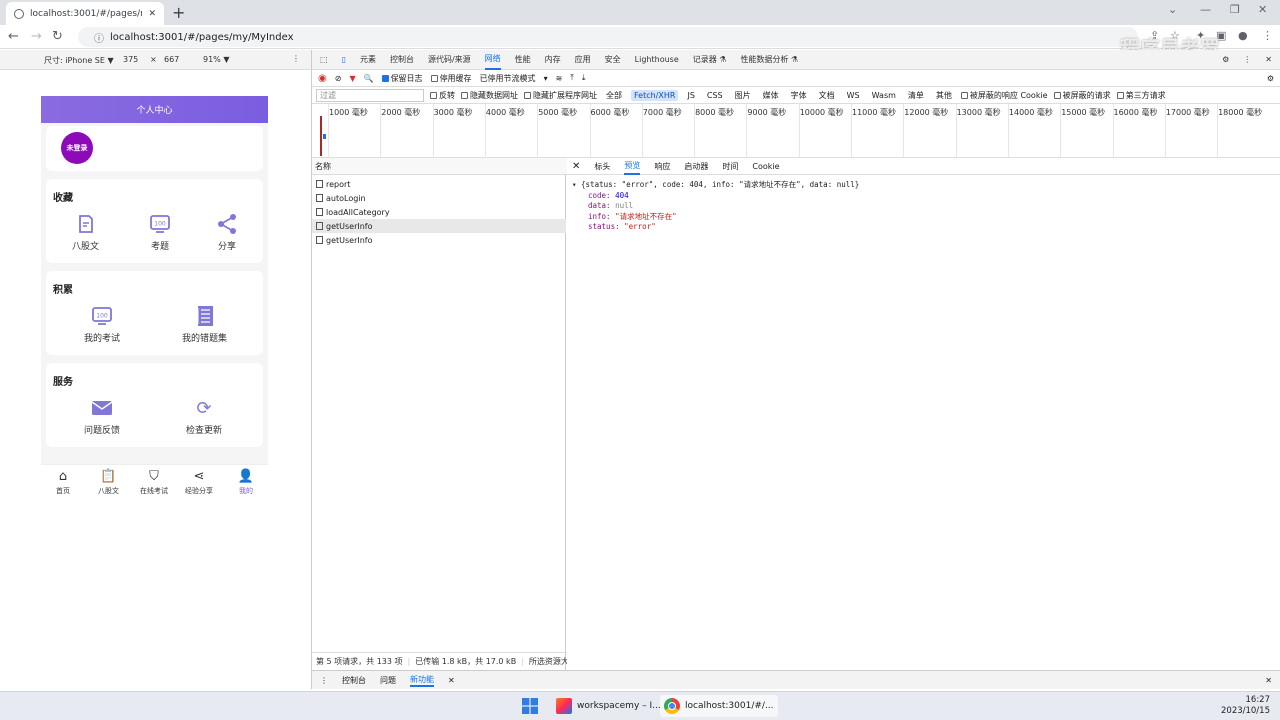  Describe the element at coordinates (553, 60) in the screenshot. I see `tab-memory: 内存` at that location.